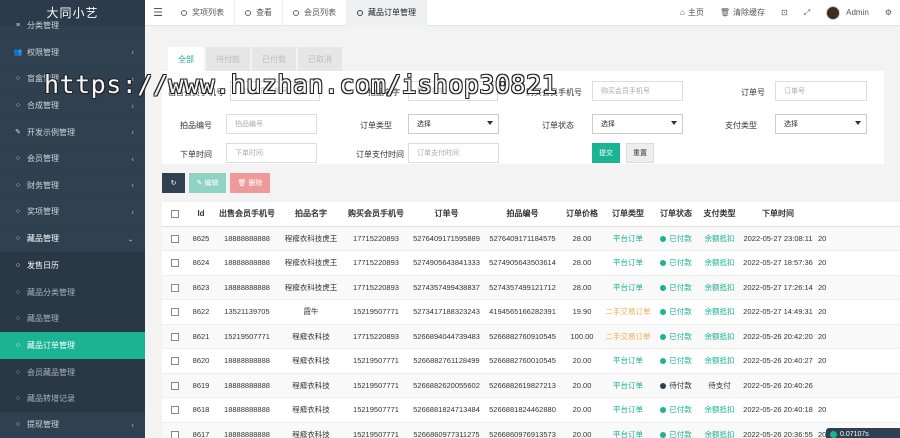 This screenshot has height=438, width=900. Describe the element at coordinates (271, 153) in the screenshot. I see `order-time-input: 下单时间` at that location.